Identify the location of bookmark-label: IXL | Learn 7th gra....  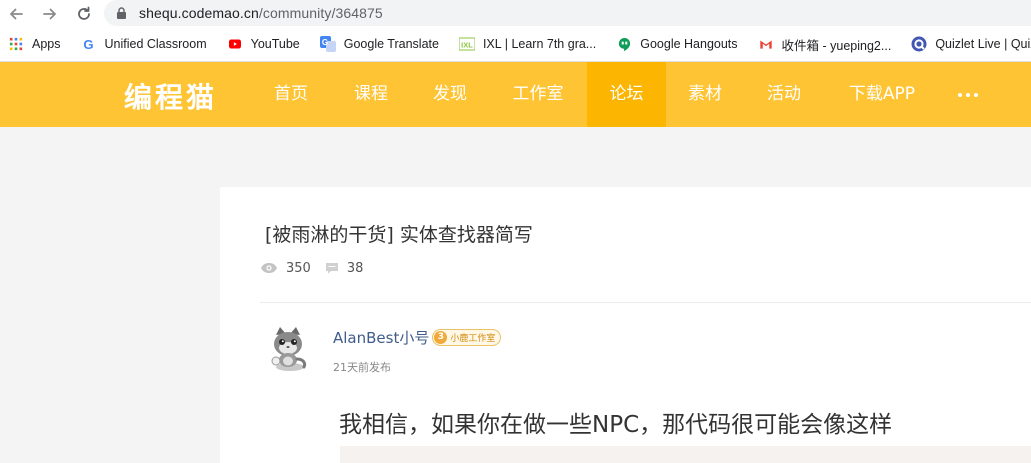
(539, 44).